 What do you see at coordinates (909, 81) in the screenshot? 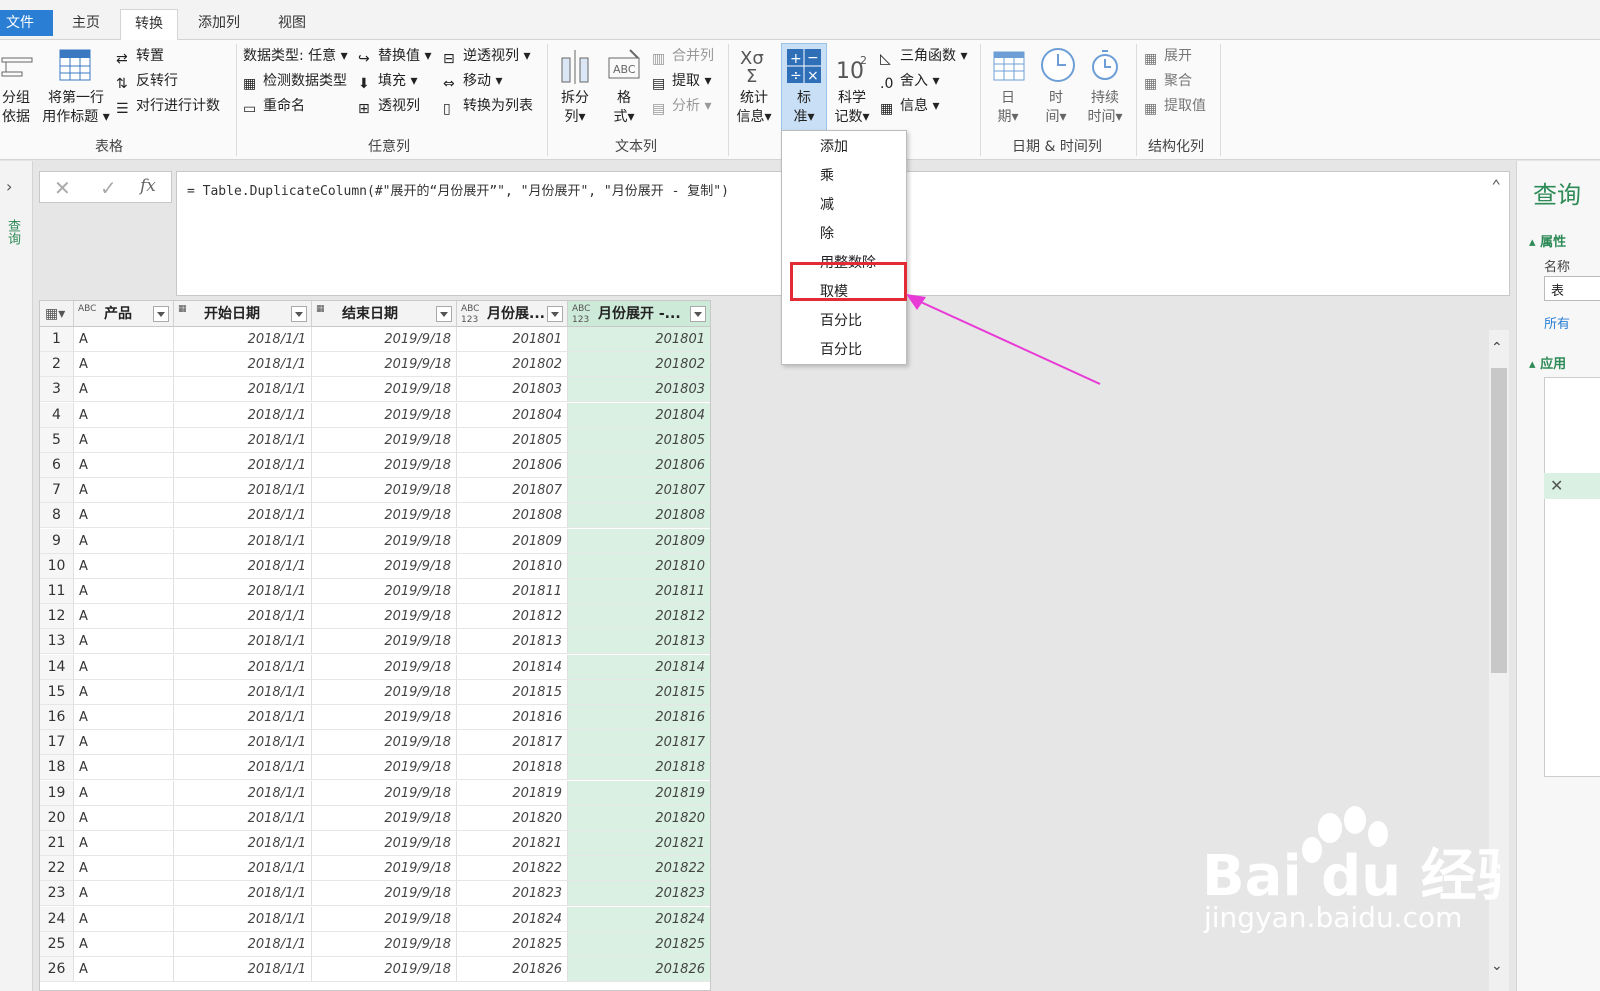
I see `rounding-button: .0 舍入 ▾` at bounding box center [909, 81].